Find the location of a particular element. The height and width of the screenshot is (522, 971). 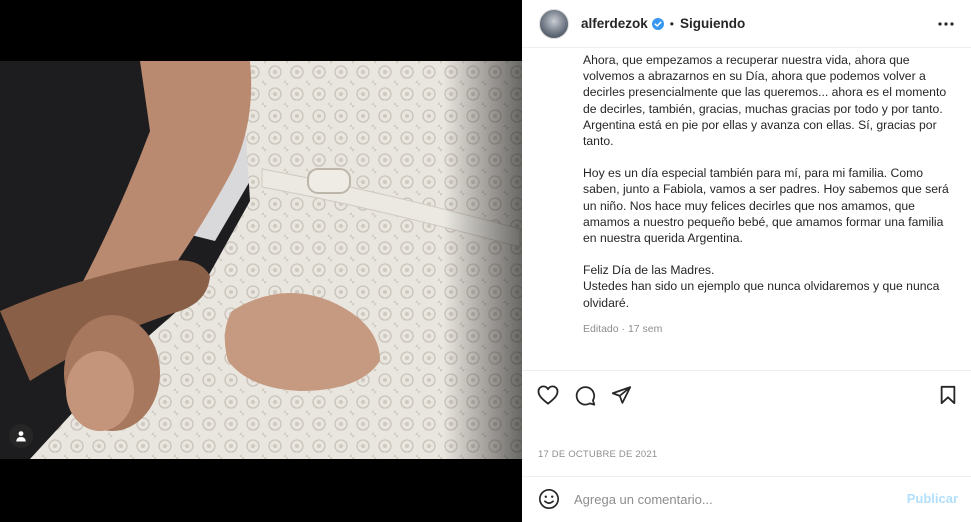

emoji-icon is located at coordinates (549, 499).